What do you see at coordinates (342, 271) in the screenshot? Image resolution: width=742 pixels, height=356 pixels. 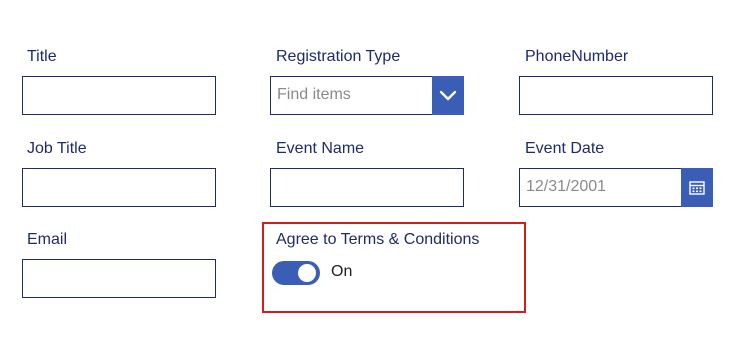 I see `agree-terms-state-label: On` at bounding box center [342, 271].